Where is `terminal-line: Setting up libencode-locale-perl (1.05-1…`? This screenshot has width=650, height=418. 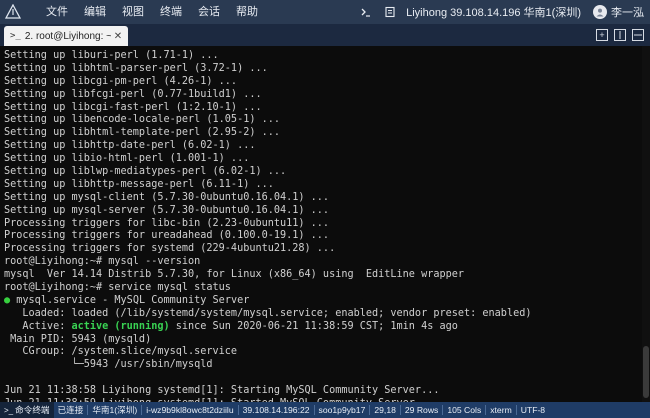
terminal-line: Setting up libencode-locale-perl (1.05-1… is located at coordinates (323, 120).